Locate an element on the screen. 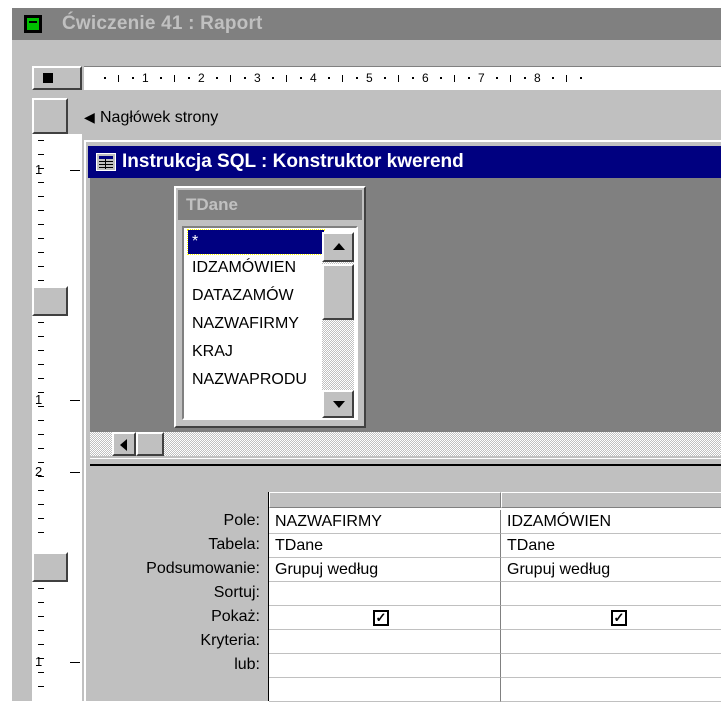  field-item: KRAJ is located at coordinates (256, 352).